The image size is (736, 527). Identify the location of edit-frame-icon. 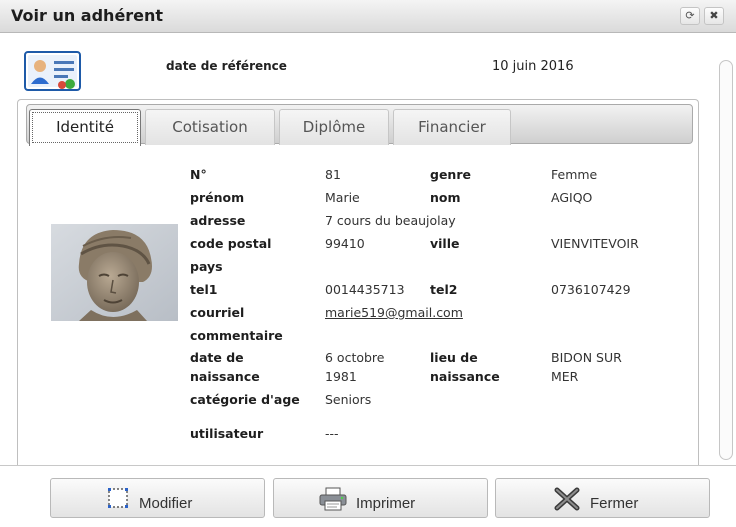
(118, 498).